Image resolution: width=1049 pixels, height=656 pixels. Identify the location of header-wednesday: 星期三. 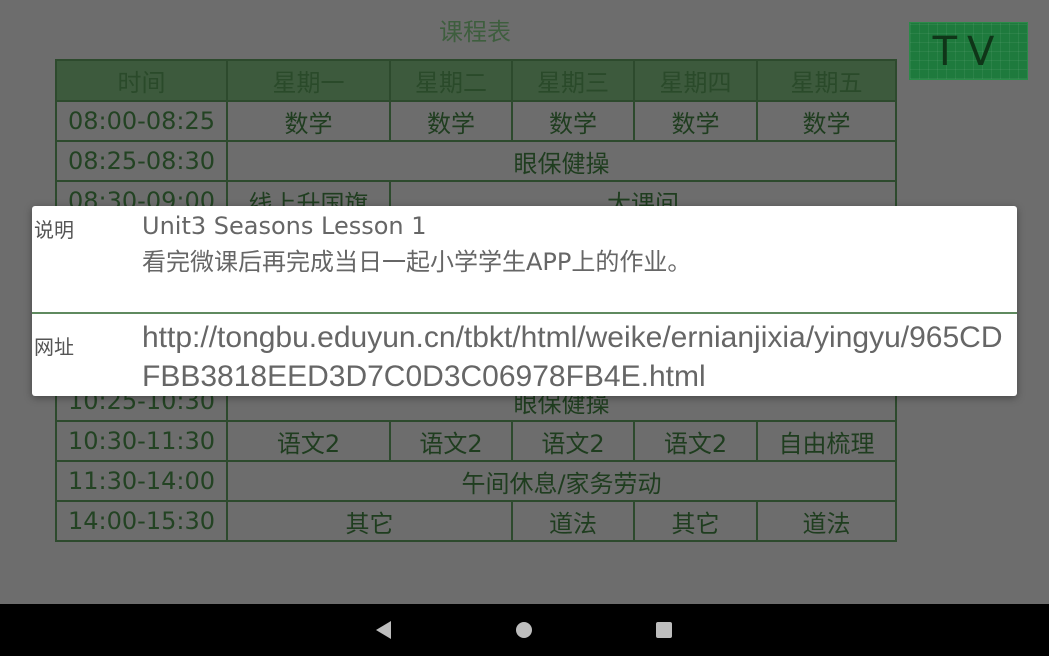
(573, 80).